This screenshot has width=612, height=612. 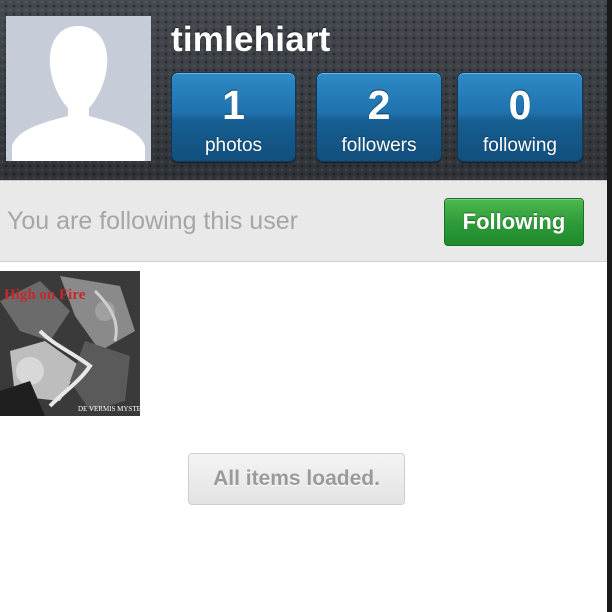 I want to click on screen-edge, so click(x=609, y=306).